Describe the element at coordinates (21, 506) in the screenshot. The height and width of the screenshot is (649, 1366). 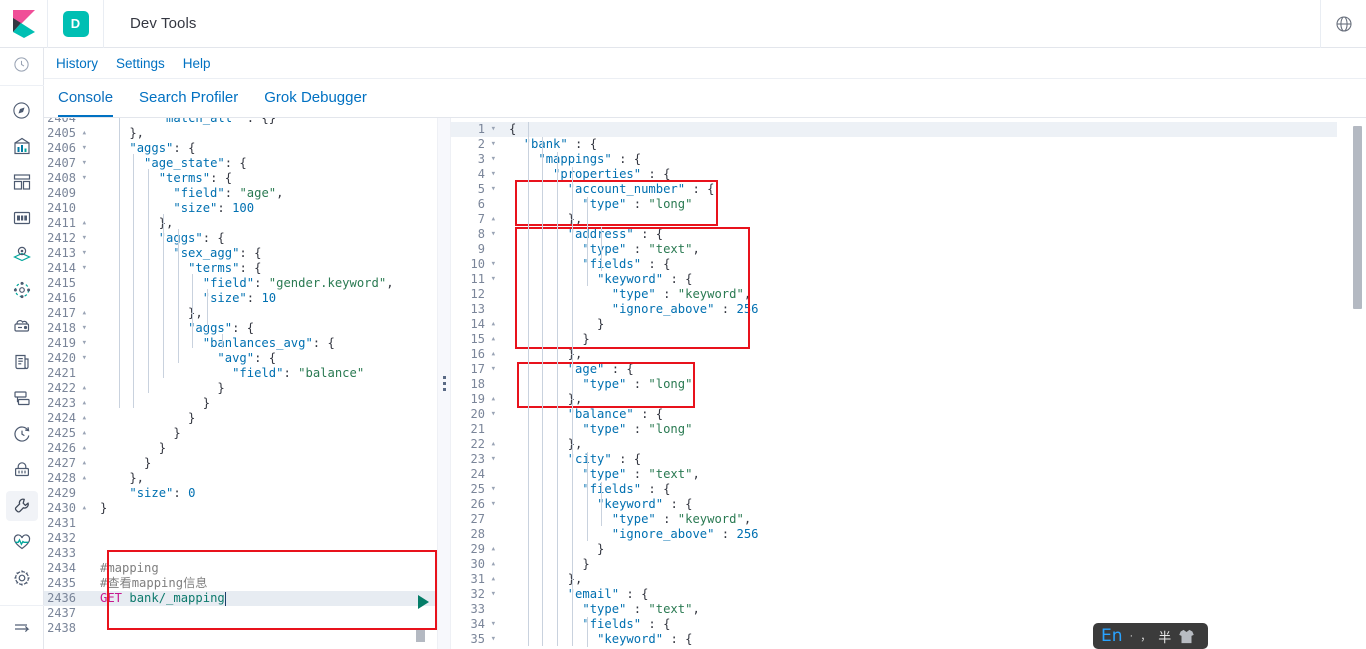
I see `sidebar-item-dev-tools` at that location.